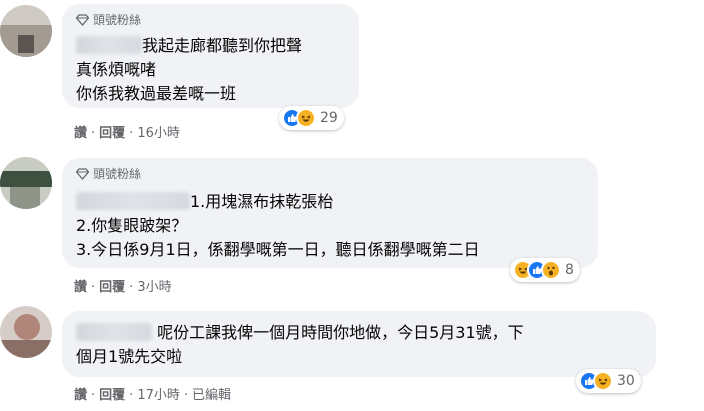 The image size is (704, 411). I want to click on reactions-summary: 30, so click(608, 381).